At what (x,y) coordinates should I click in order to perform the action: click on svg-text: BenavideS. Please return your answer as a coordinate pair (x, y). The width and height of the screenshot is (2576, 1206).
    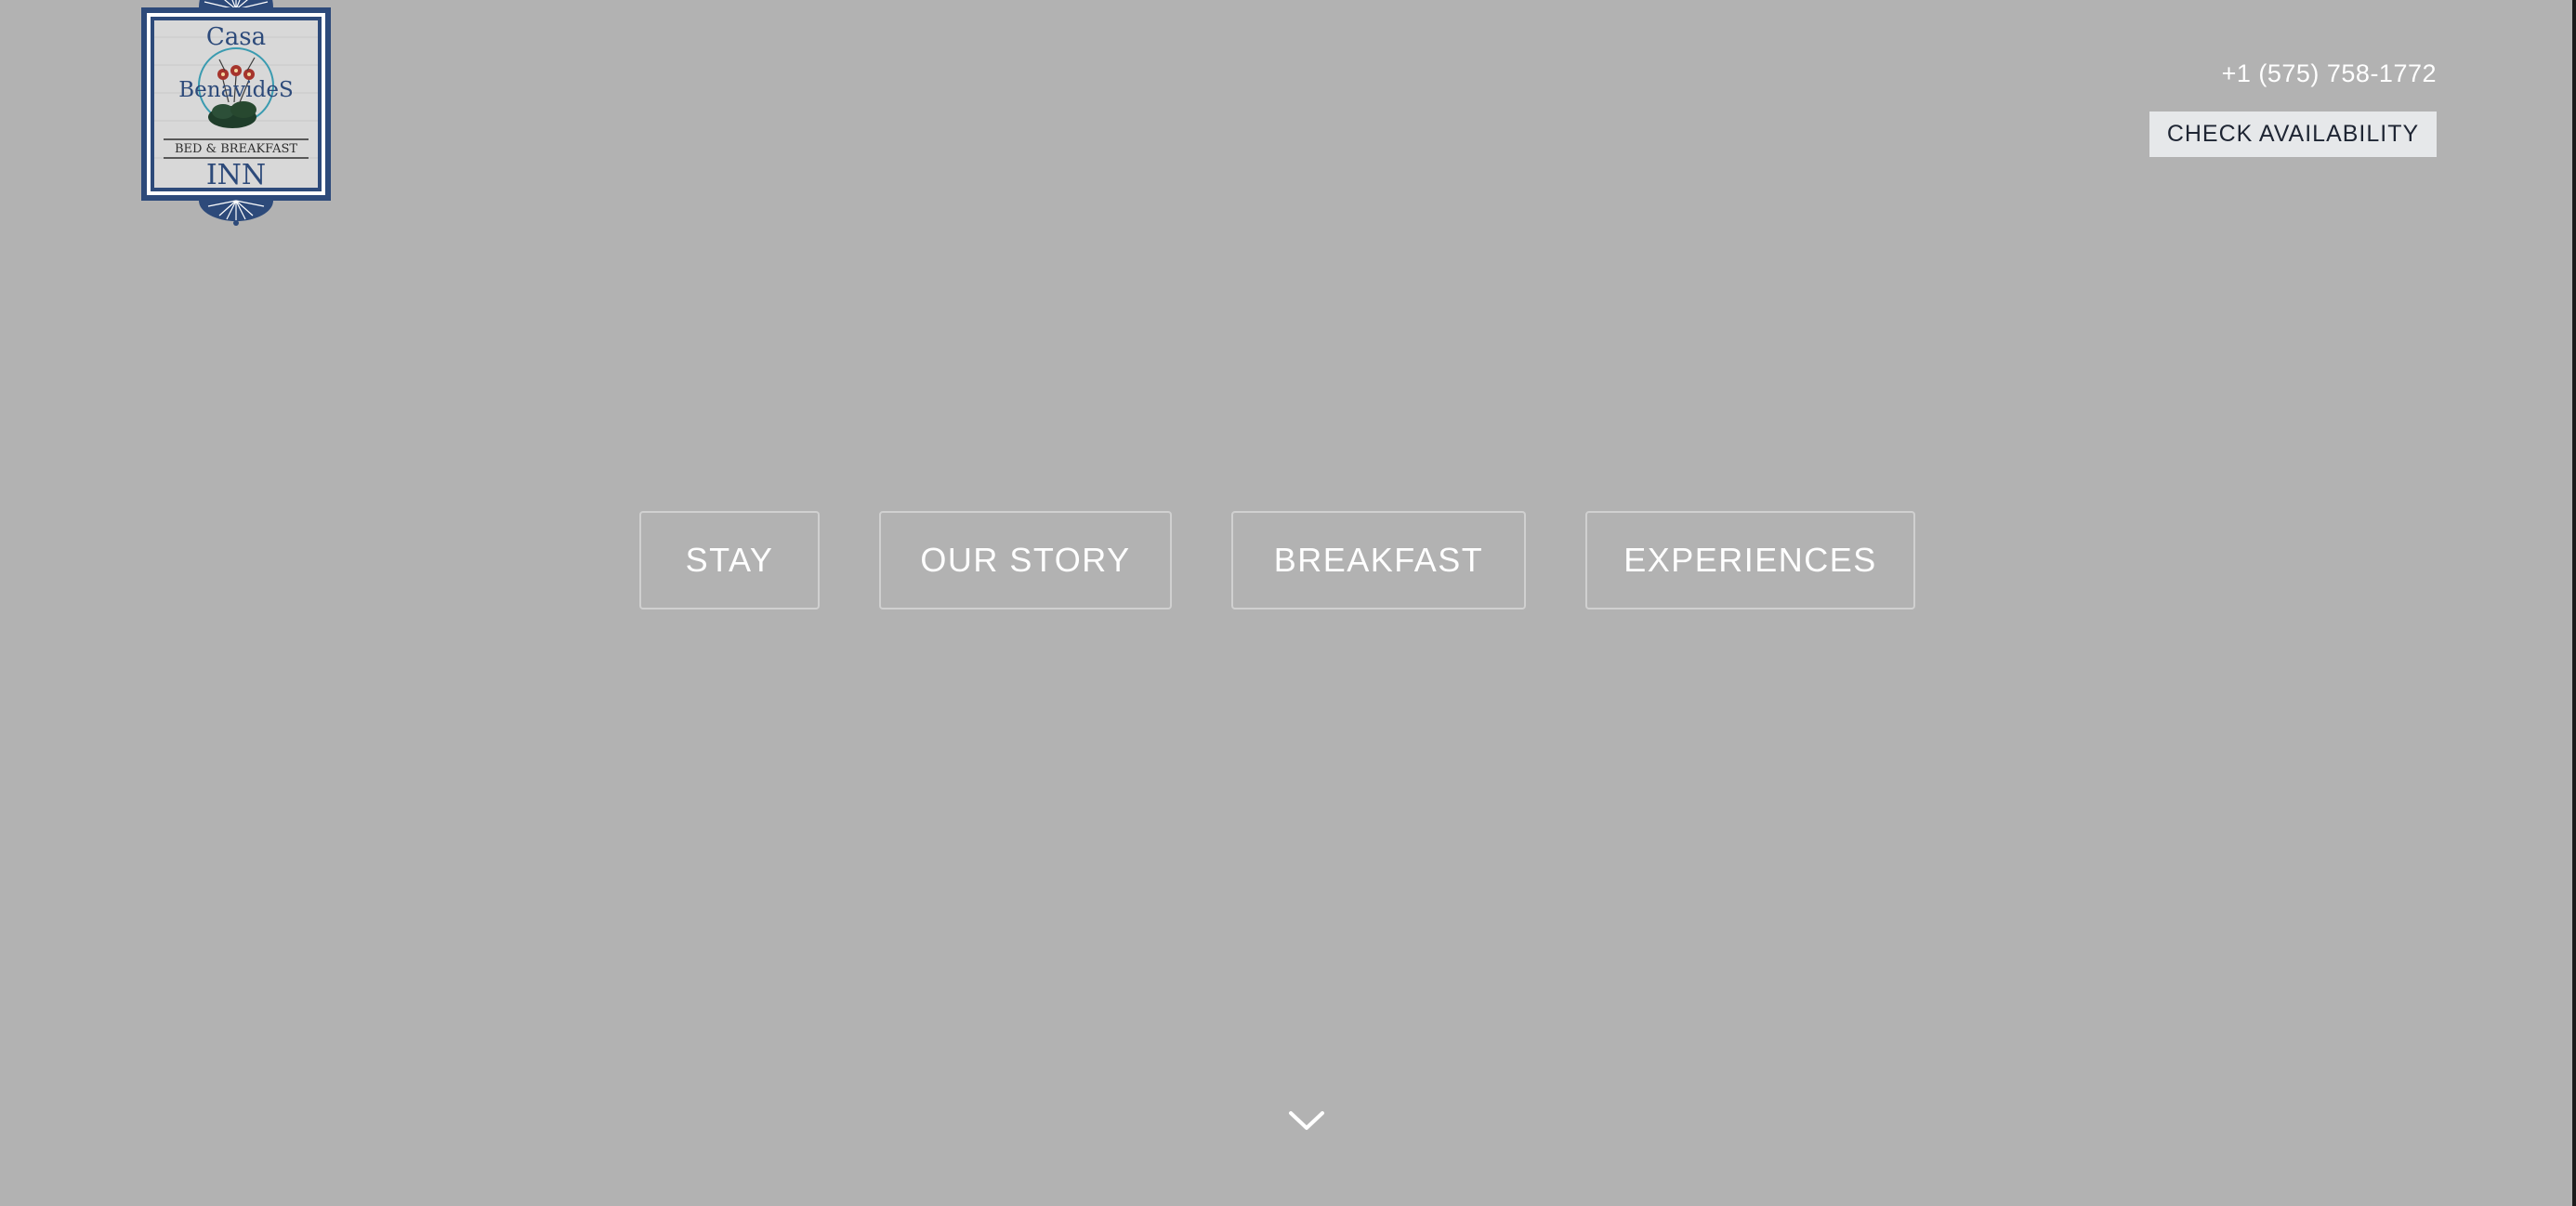
    Looking at the image, I should click on (235, 90).